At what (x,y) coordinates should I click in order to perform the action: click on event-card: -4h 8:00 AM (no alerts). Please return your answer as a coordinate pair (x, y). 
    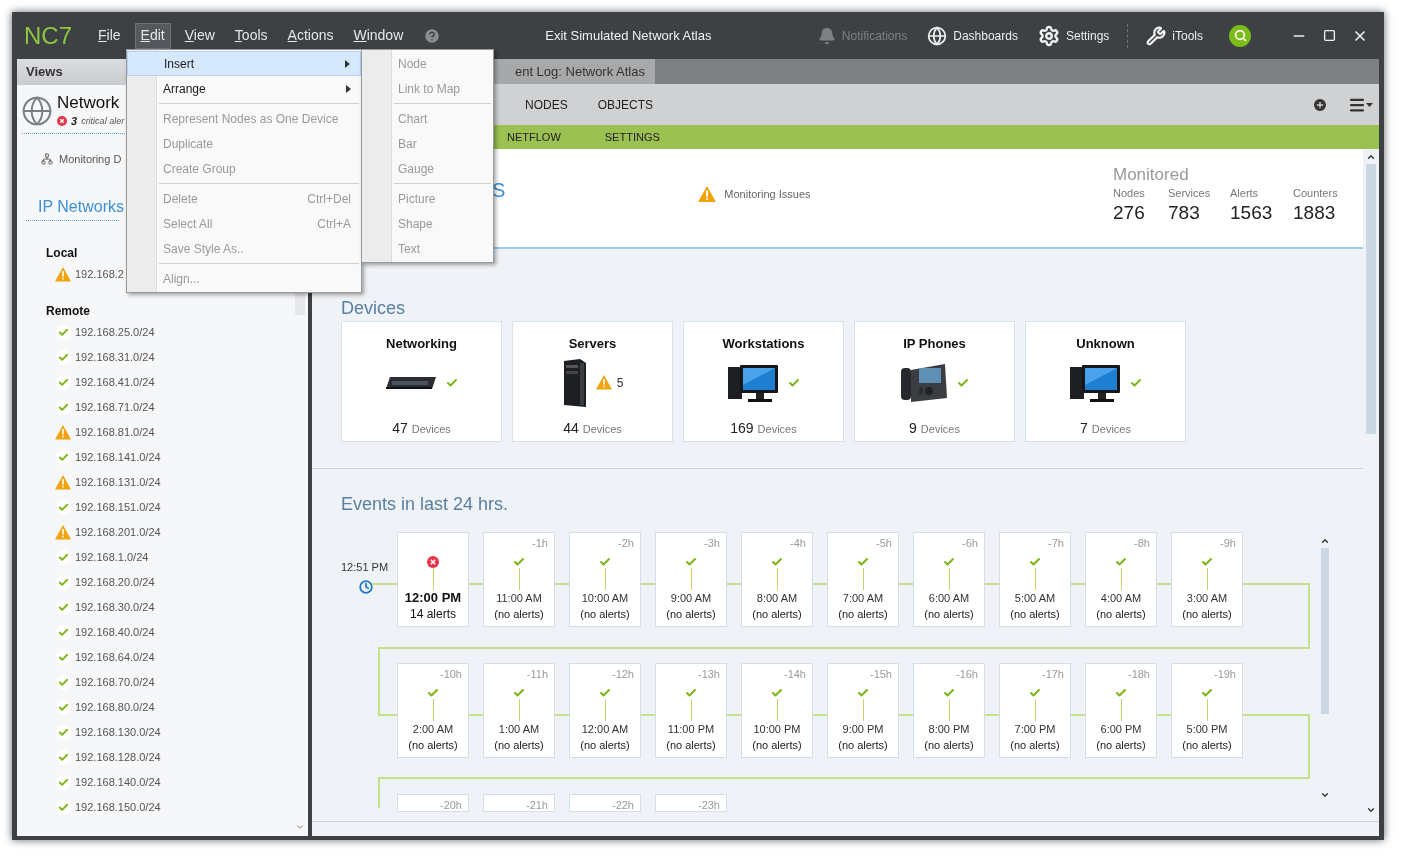
    Looking at the image, I should click on (777, 579).